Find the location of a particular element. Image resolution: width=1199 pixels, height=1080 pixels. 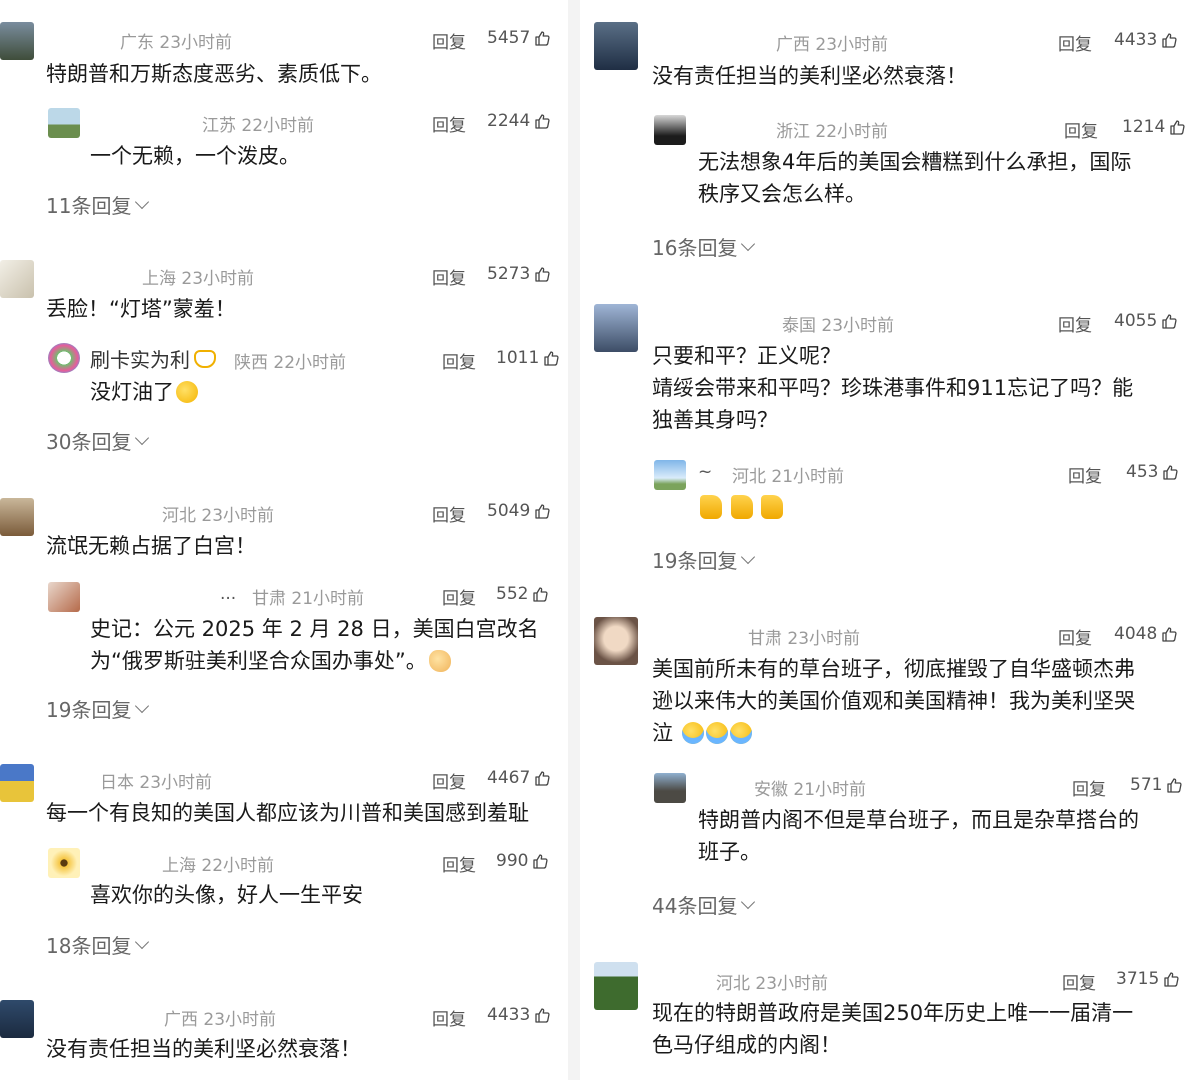

like-button: 4055 is located at coordinates (1145, 321).